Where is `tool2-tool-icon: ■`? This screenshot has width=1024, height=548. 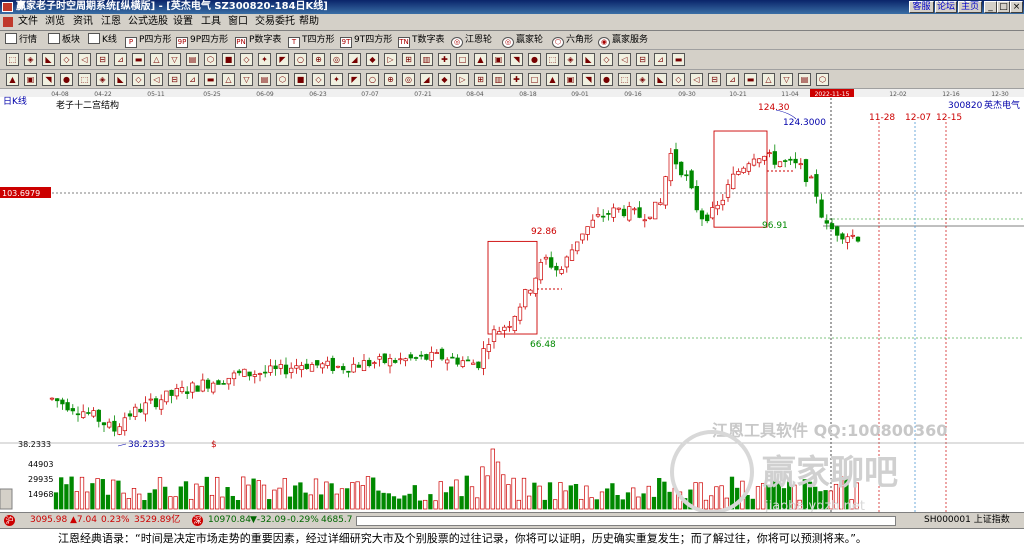
tool2-tool-icon: ■ is located at coordinates (228, 59).